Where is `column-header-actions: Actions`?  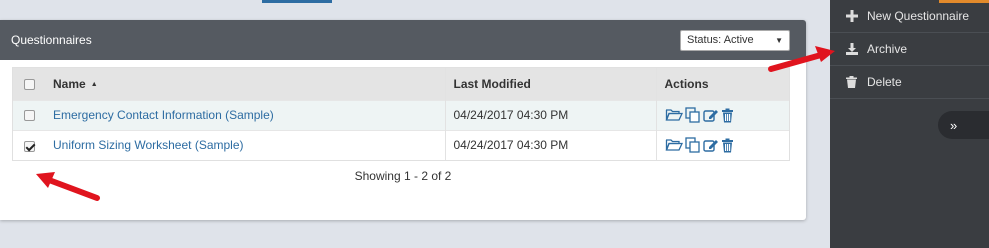 column-header-actions: Actions is located at coordinates (722, 84).